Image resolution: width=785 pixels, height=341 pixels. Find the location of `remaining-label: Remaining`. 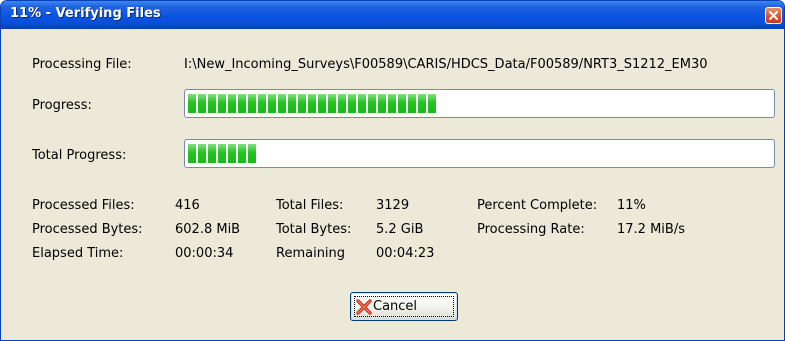

remaining-label: Remaining is located at coordinates (311, 253).